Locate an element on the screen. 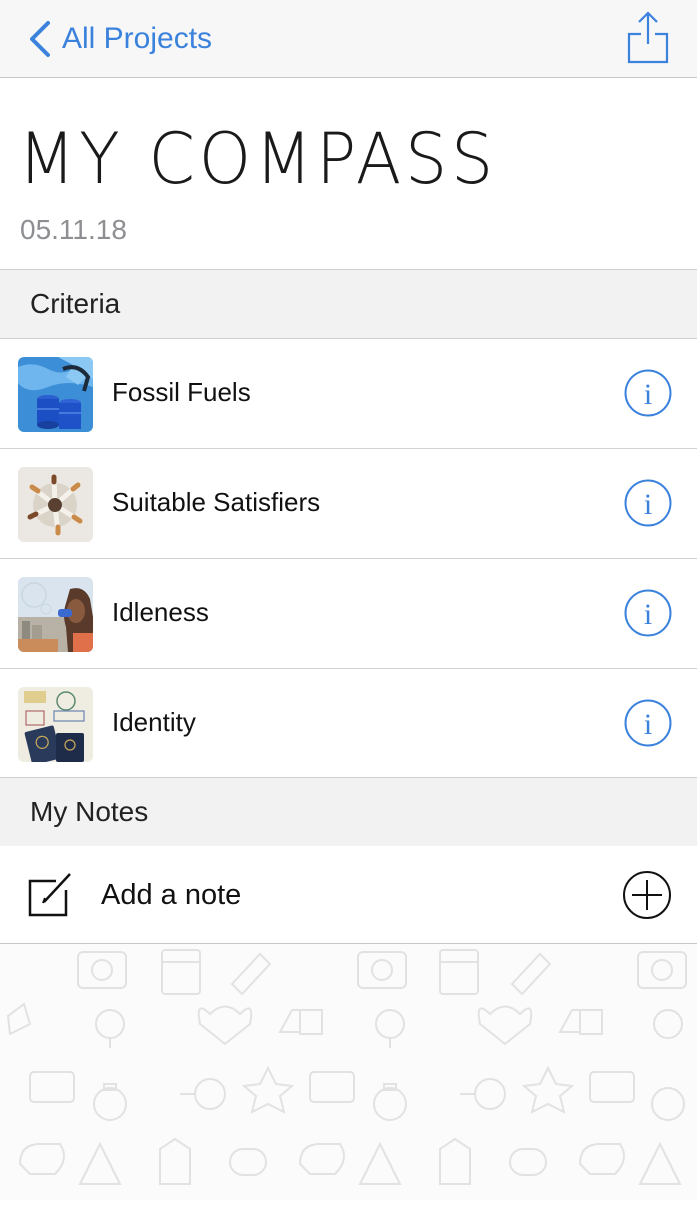 This screenshot has width=697, height=1205. notes-section-header: My Notes is located at coordinates (348, 812).